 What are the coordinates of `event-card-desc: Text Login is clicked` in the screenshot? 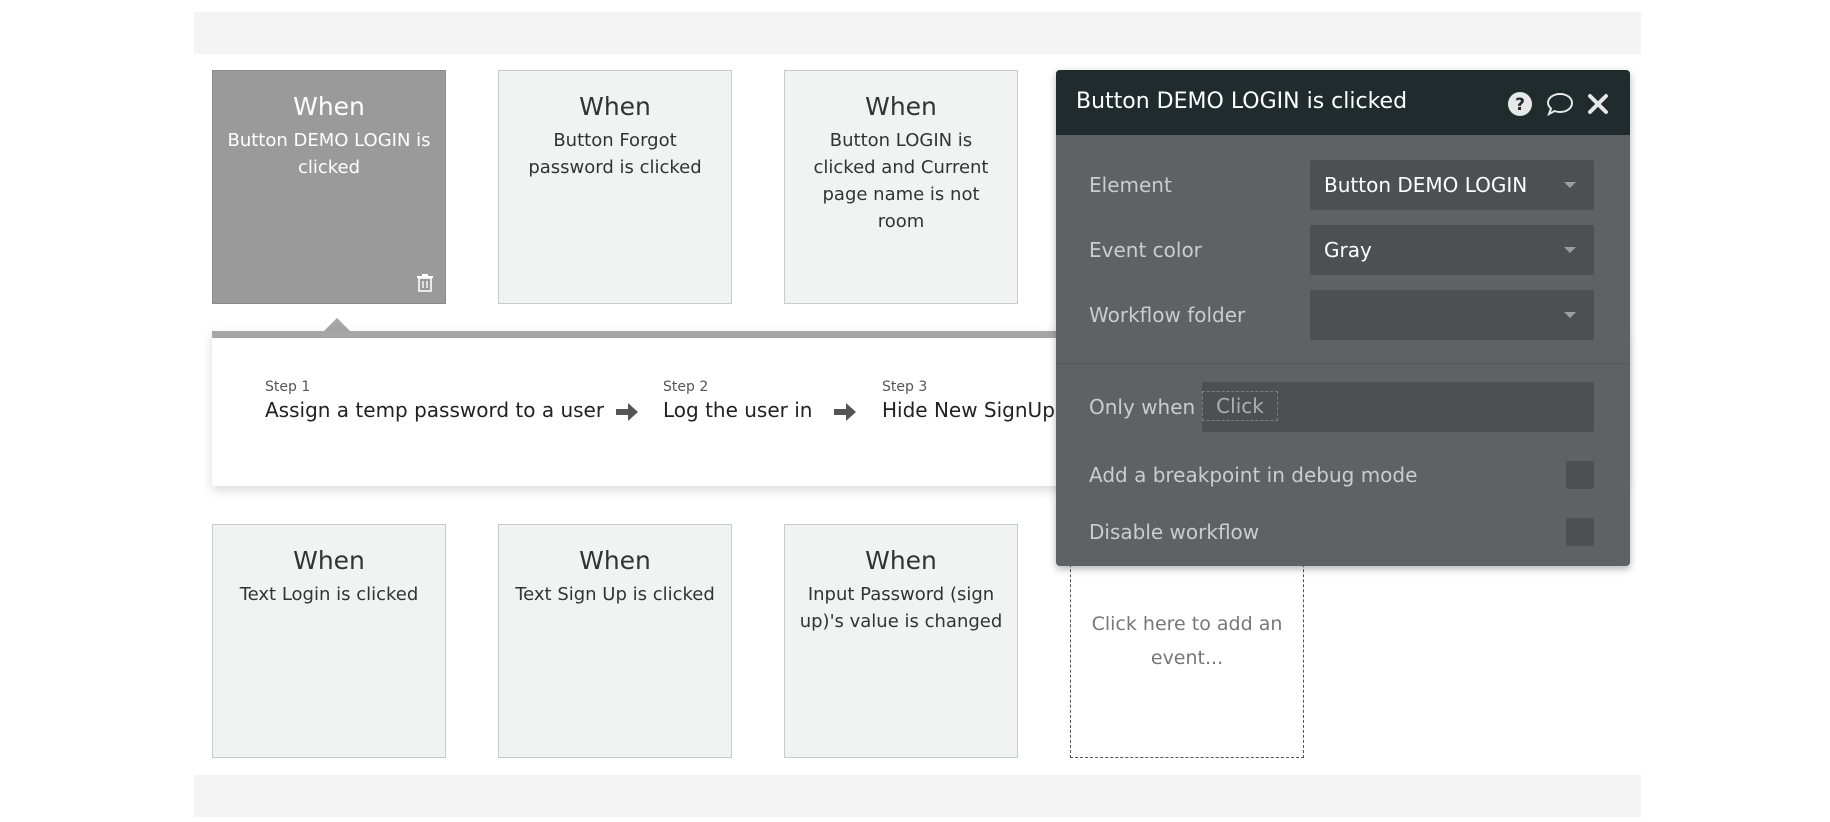 It's located at (329, 594).